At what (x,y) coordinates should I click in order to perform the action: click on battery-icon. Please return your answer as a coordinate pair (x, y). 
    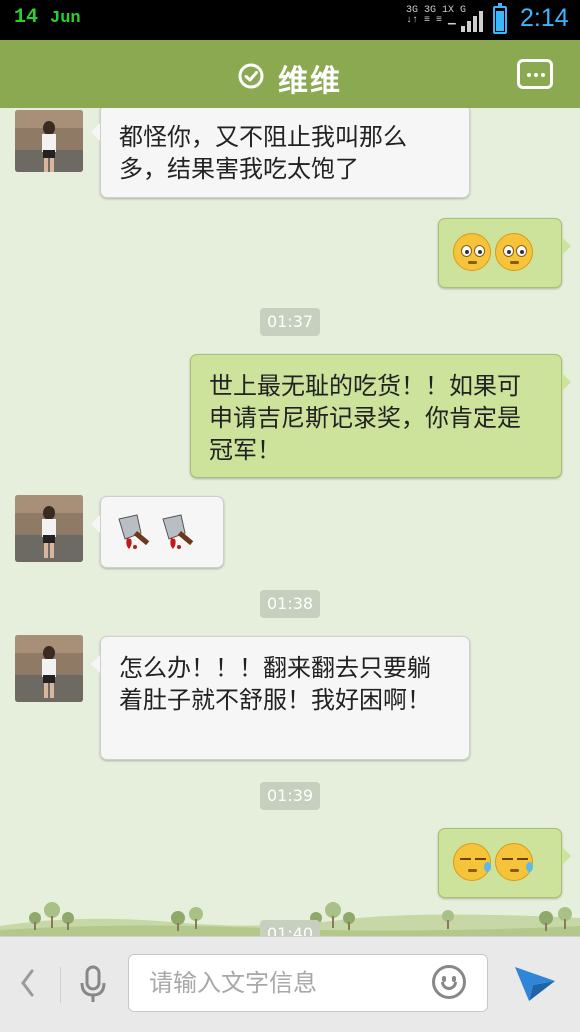
    Looking at the image, I should click on (500, 18).